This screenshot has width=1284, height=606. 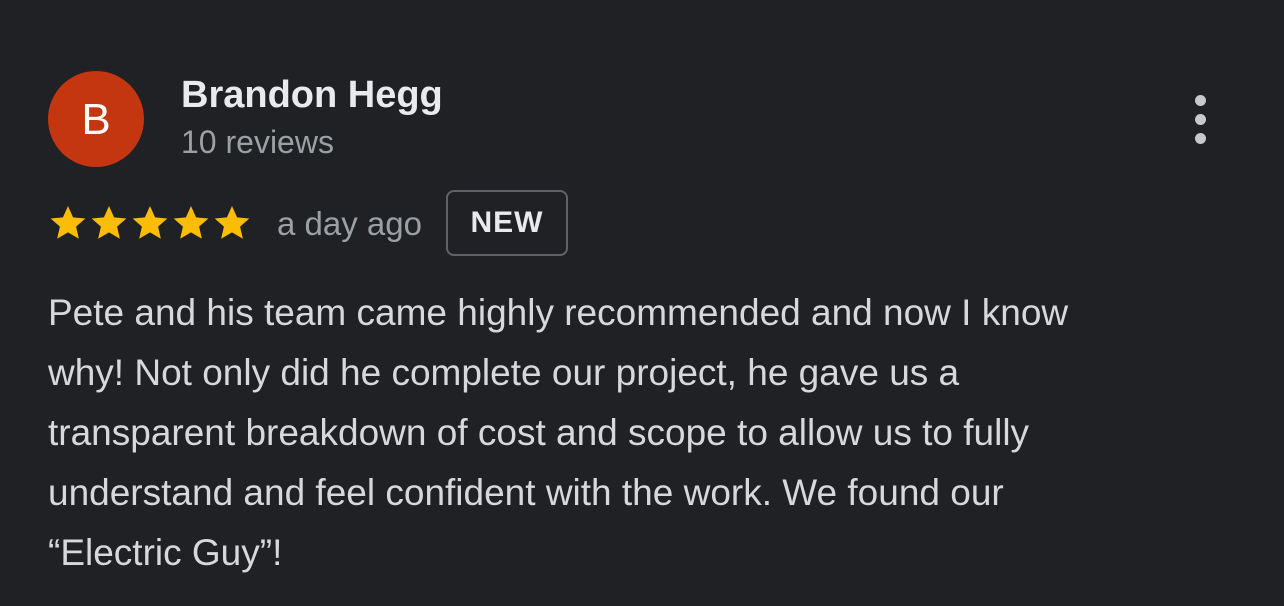 I want to click on avatar-initial: B, so click(x=96, y=119).